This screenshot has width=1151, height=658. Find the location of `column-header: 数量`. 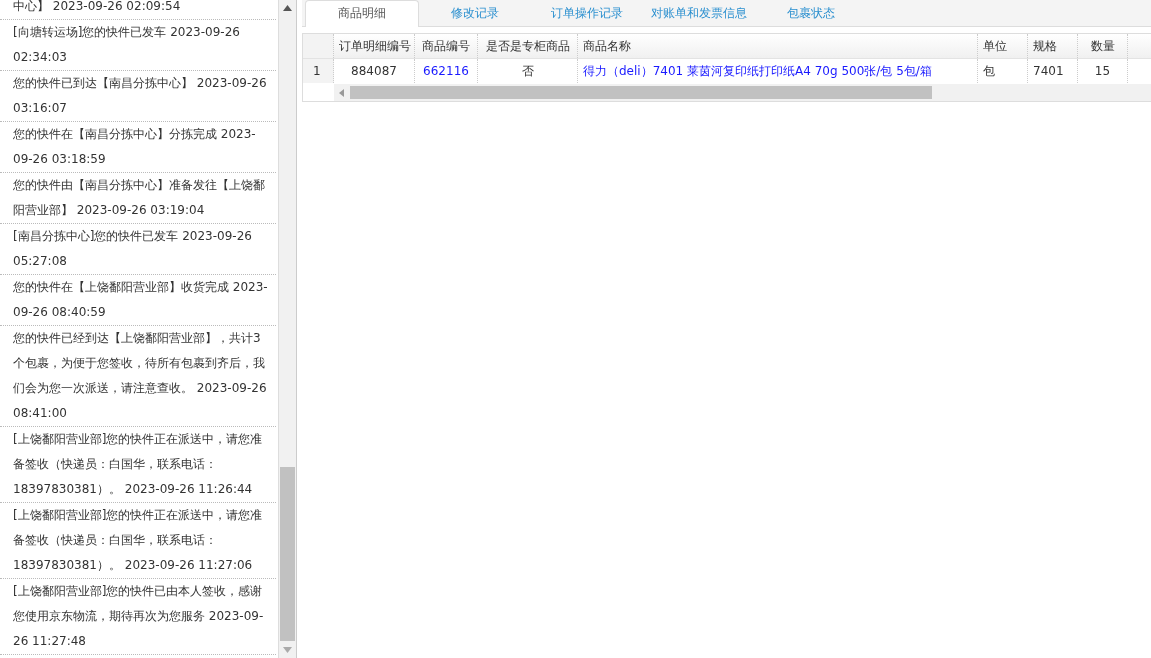

column-header: 数量 is located at coordinates (1103, 46).